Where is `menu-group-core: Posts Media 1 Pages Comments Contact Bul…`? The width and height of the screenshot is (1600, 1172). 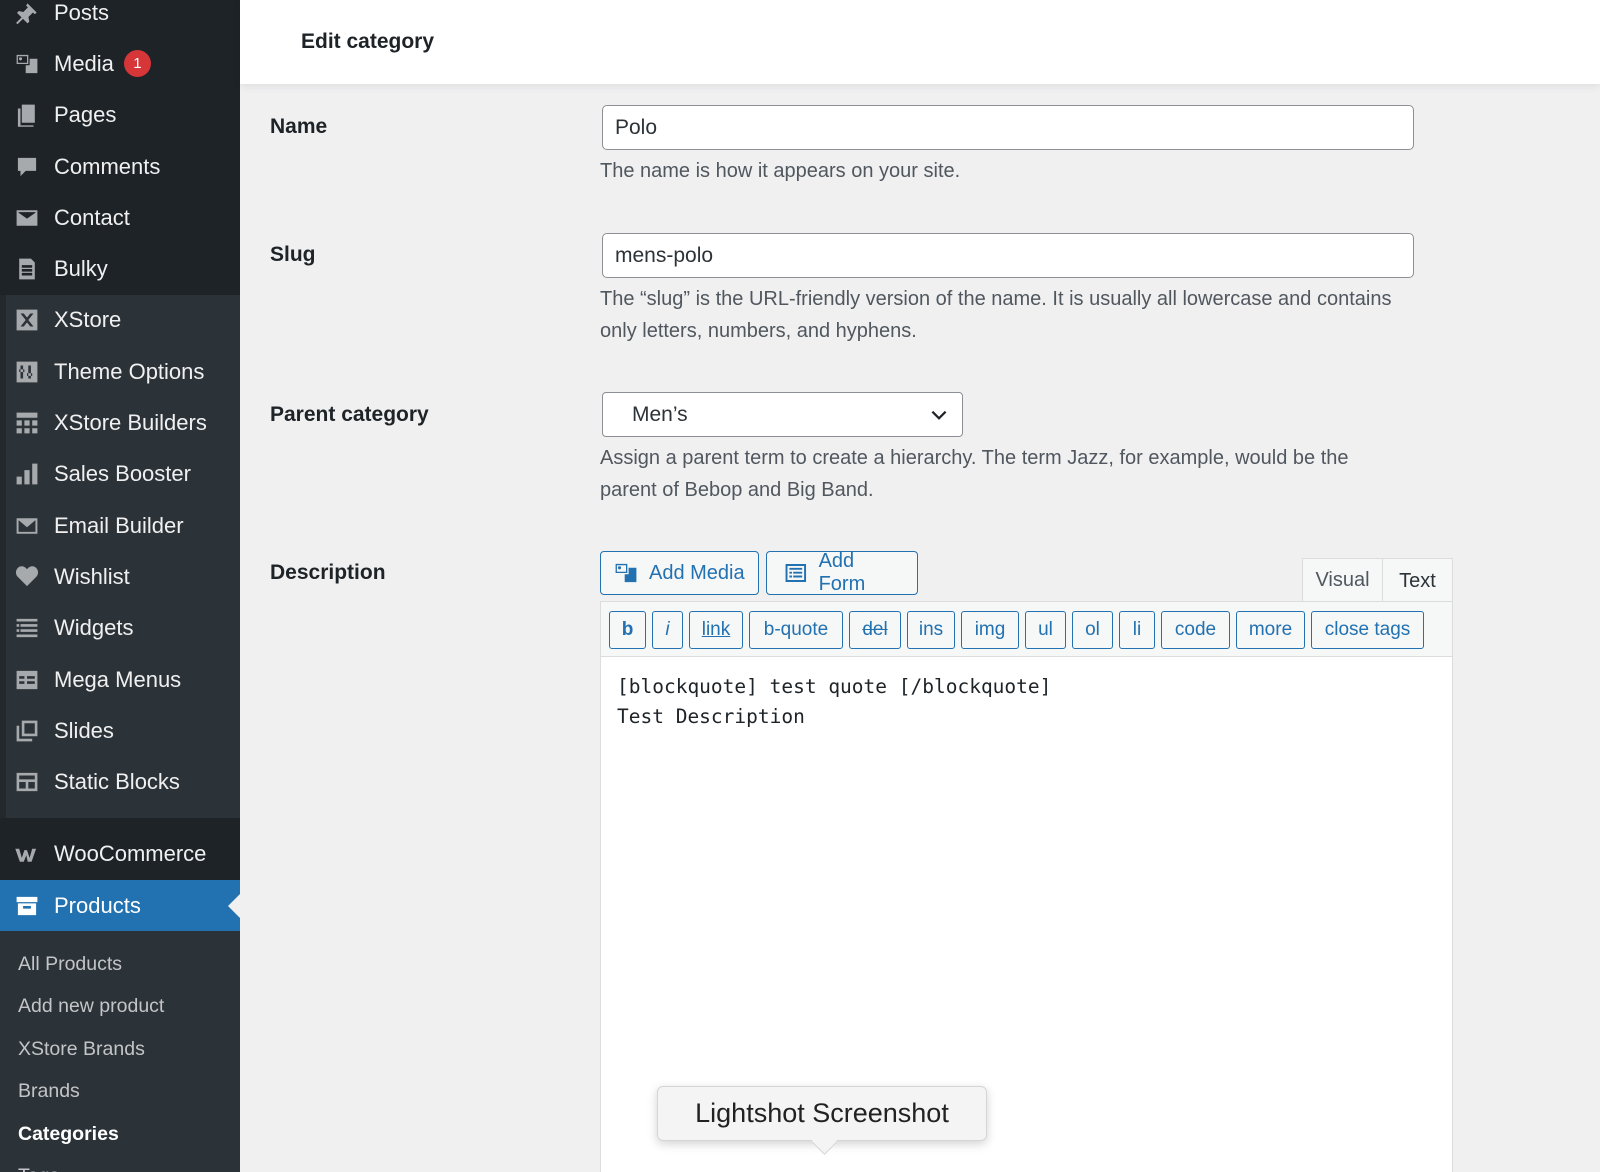
menu-group-core: Posts Media 1 Pages Comments Contact Bul… is located at coordinates (120, 147).